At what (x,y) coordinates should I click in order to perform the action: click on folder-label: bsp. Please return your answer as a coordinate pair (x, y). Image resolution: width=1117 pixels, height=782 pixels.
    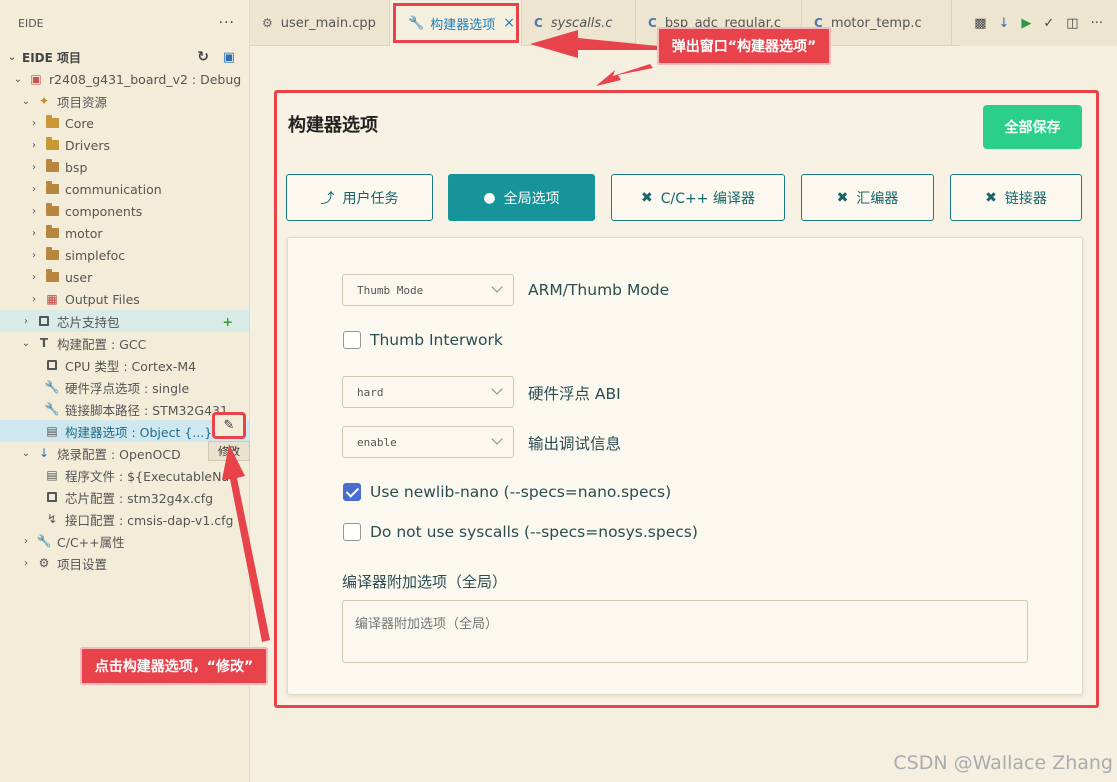
    Looking at the image, I should click on (76, 167).